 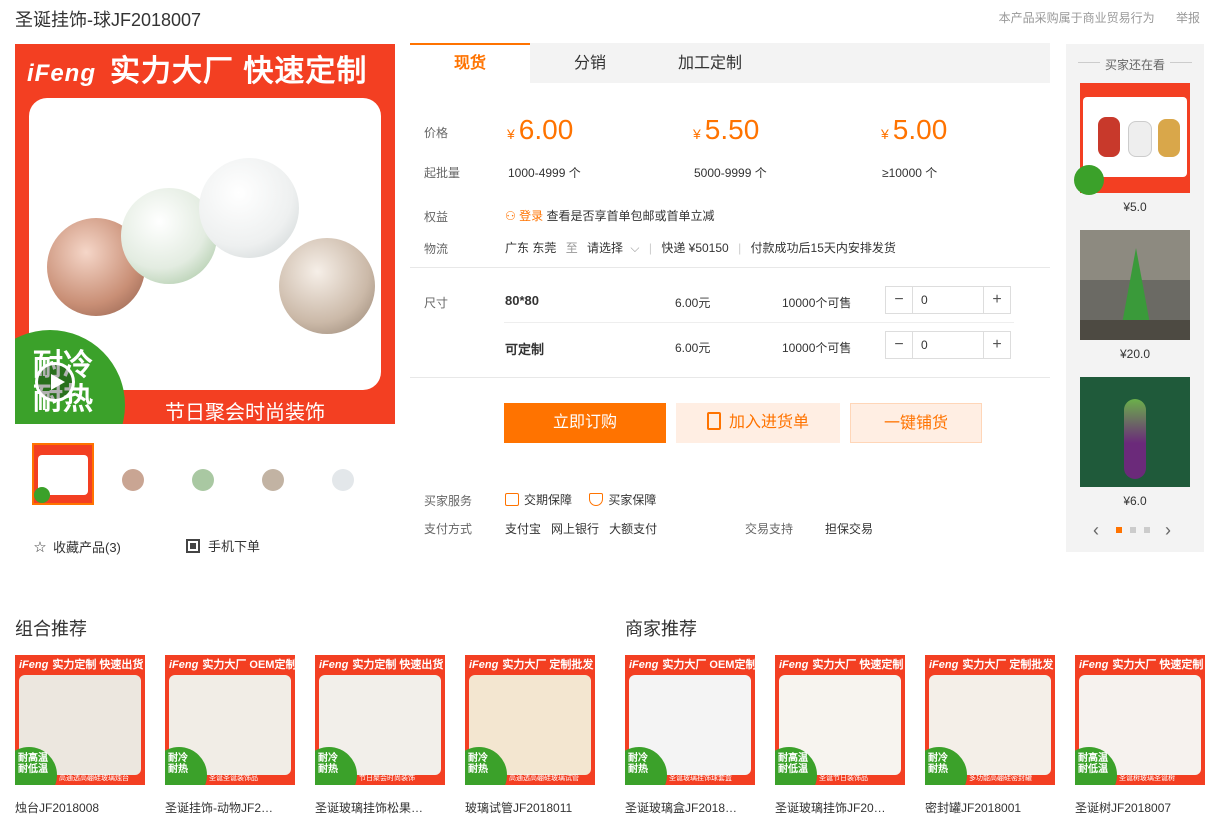 I want to click on favorite-button: ☆ 收藏产品(3), so click(x=77, y=546).